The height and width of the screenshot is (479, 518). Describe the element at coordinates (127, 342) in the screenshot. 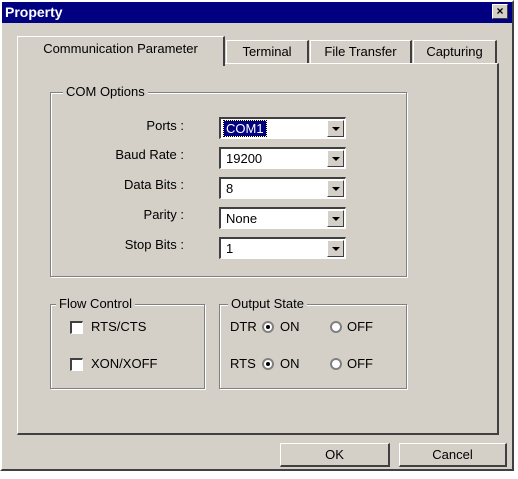

I see `flow-control-group: Flow Control RTS/CTS XON/XOFF` at that location.